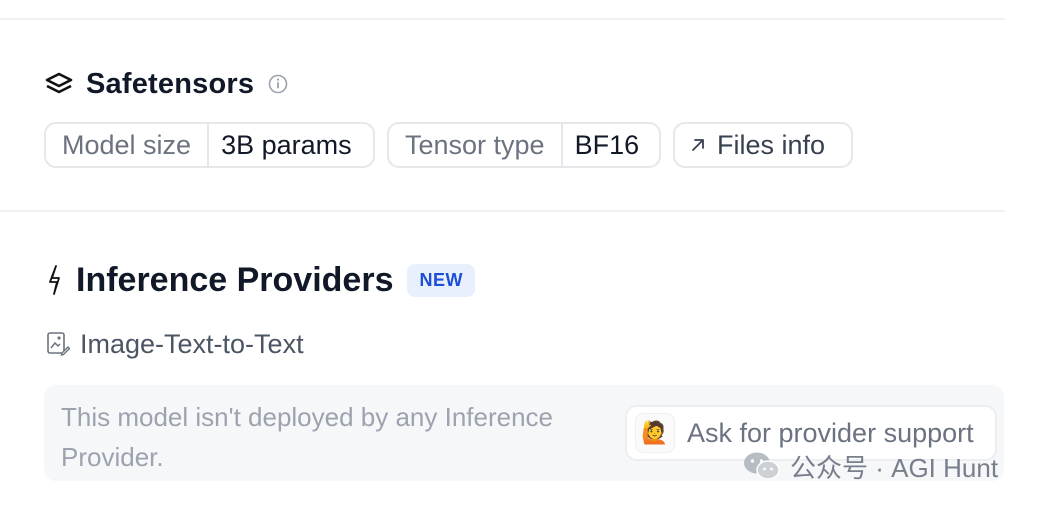 Image resolution: width=1060 pixels, height=508 pixels. Describe the element at coordinates (55, 280) in the screenshot. I see `spark-icon` at that location.